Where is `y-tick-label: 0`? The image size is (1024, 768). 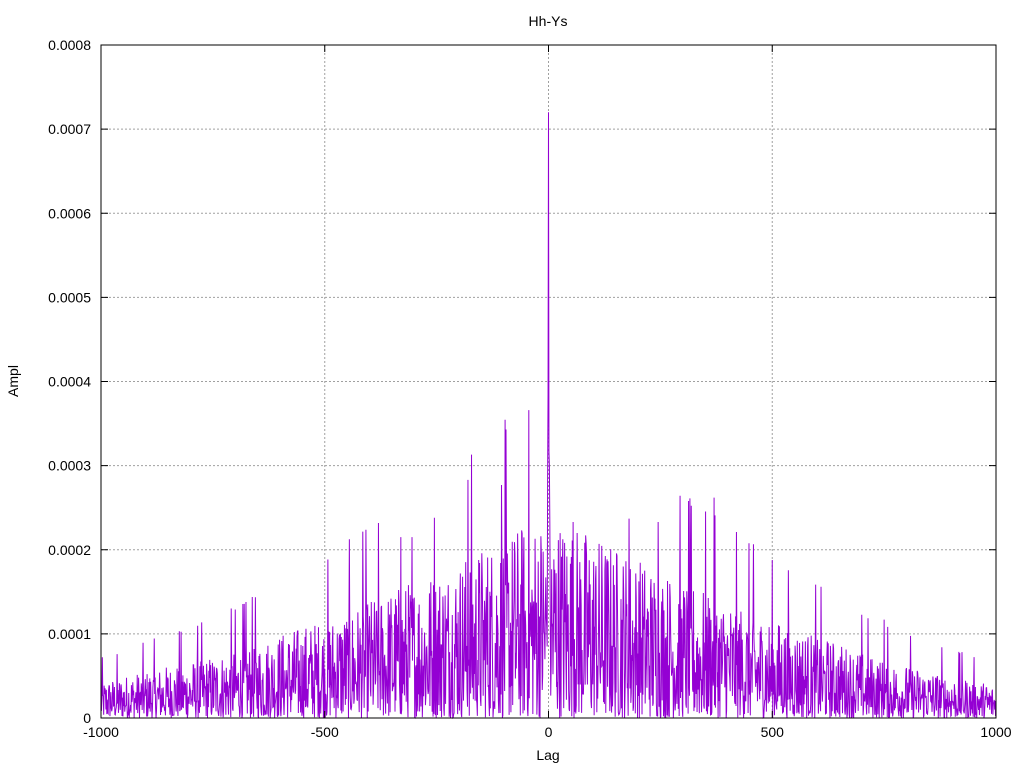 y-tick-label: 0 is located at coordinates (87, 718).